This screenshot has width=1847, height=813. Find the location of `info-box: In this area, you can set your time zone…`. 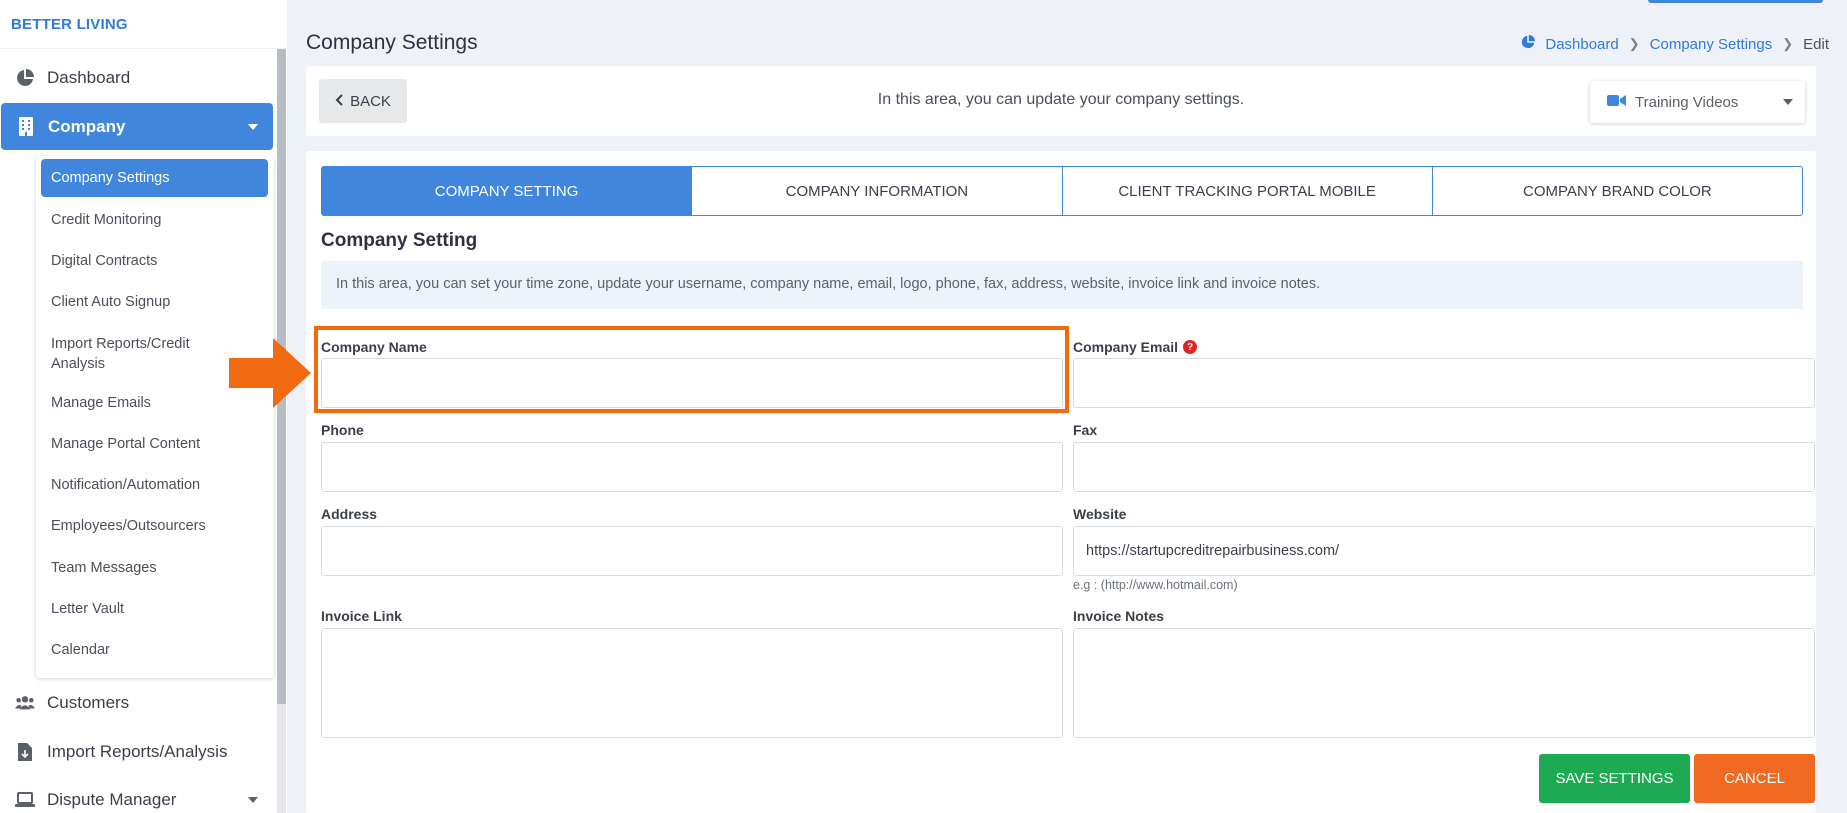

info-box: In this area, you can set your time zone… is located at coordinates (1062, 285).